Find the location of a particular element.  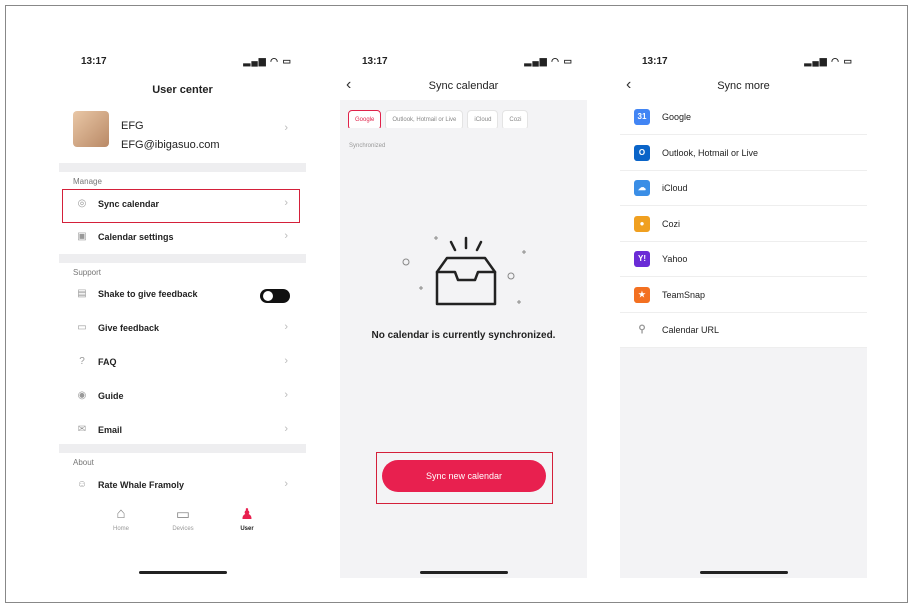

provider-item: O Outlook, Hotmail or Live is located at coordinates (743, 153).